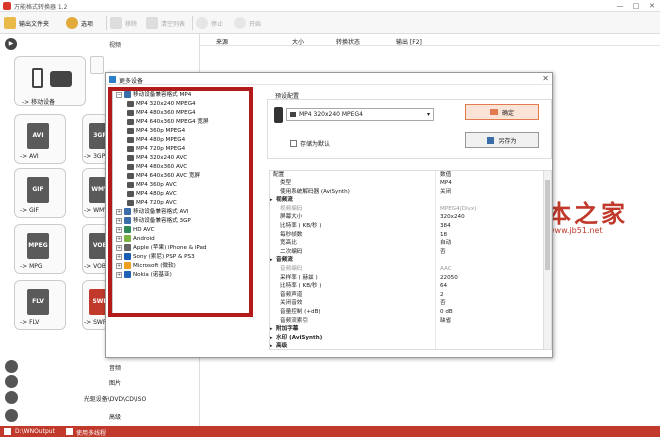 The height and width of the screenshot is (437, 660). I want to click on property-value: 关闭, so click(446, 191).